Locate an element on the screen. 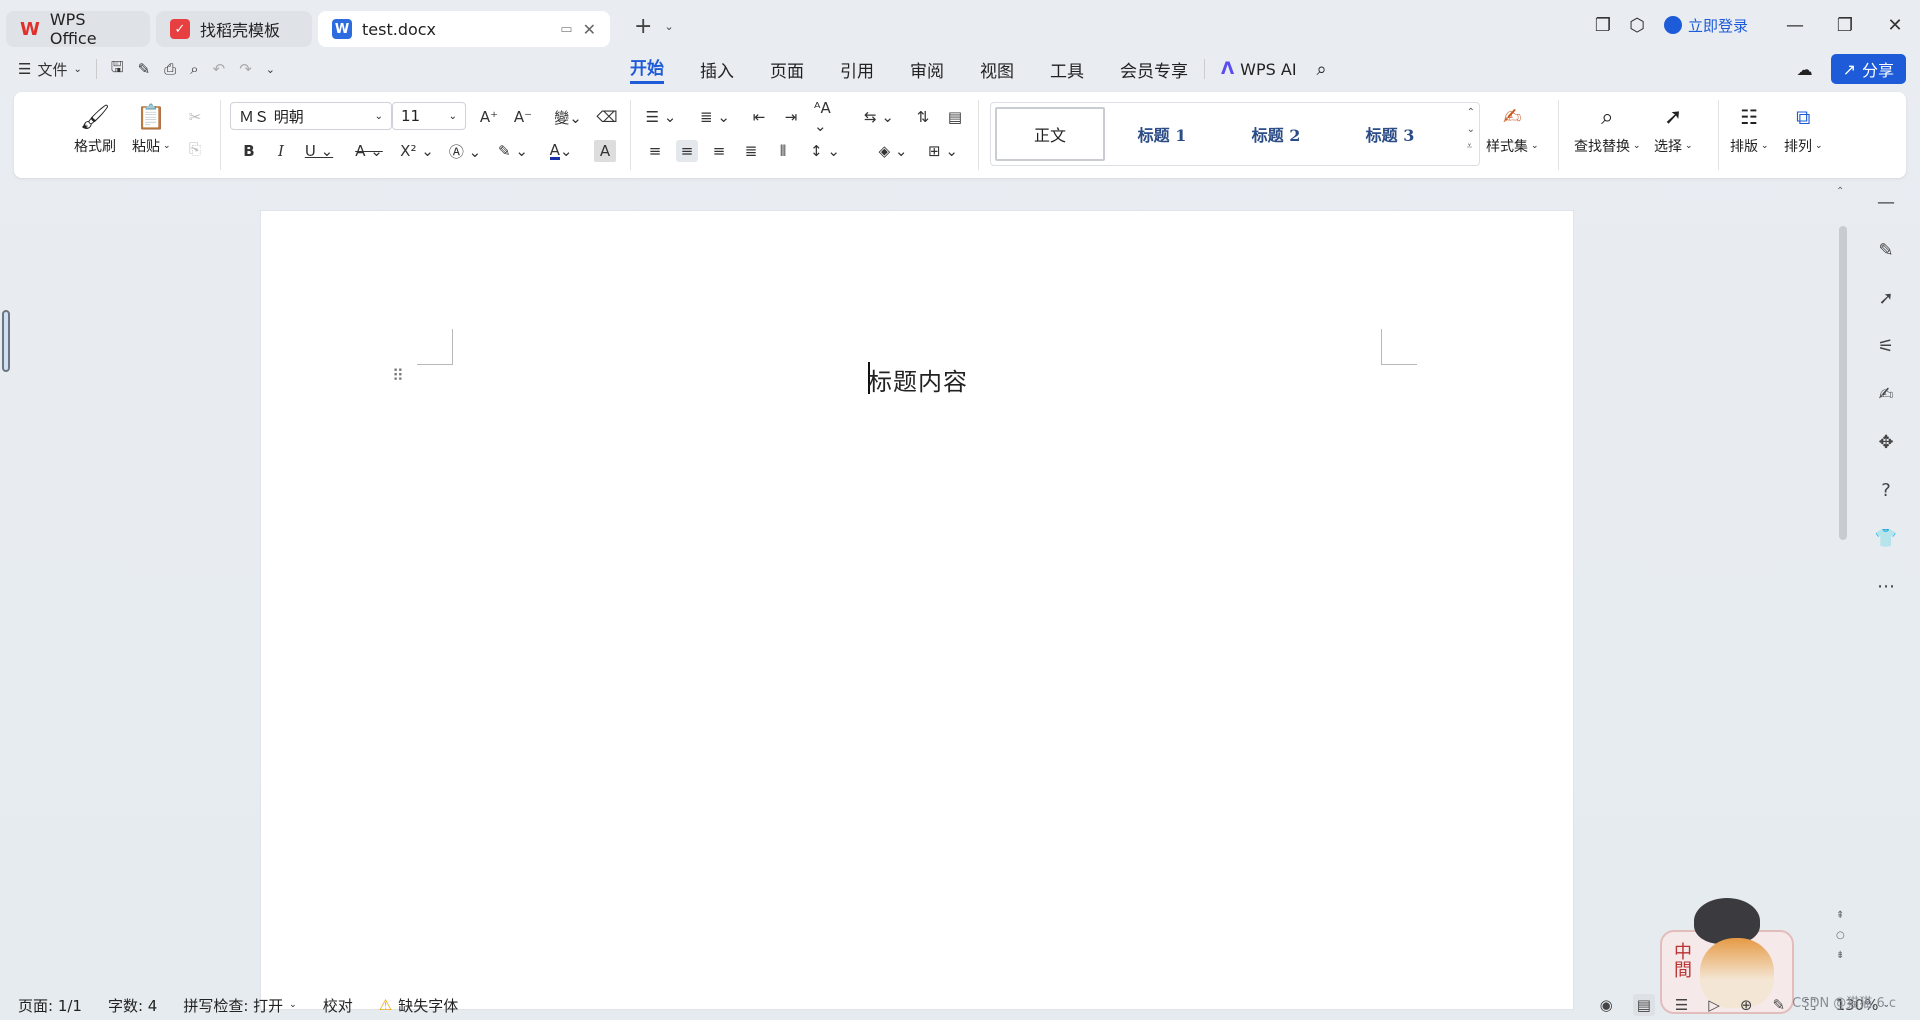 This screenshot has width=1920, height=1020. style-set-button: ✍ 样式集 ⌄ is located at coordinates (1512, 129).